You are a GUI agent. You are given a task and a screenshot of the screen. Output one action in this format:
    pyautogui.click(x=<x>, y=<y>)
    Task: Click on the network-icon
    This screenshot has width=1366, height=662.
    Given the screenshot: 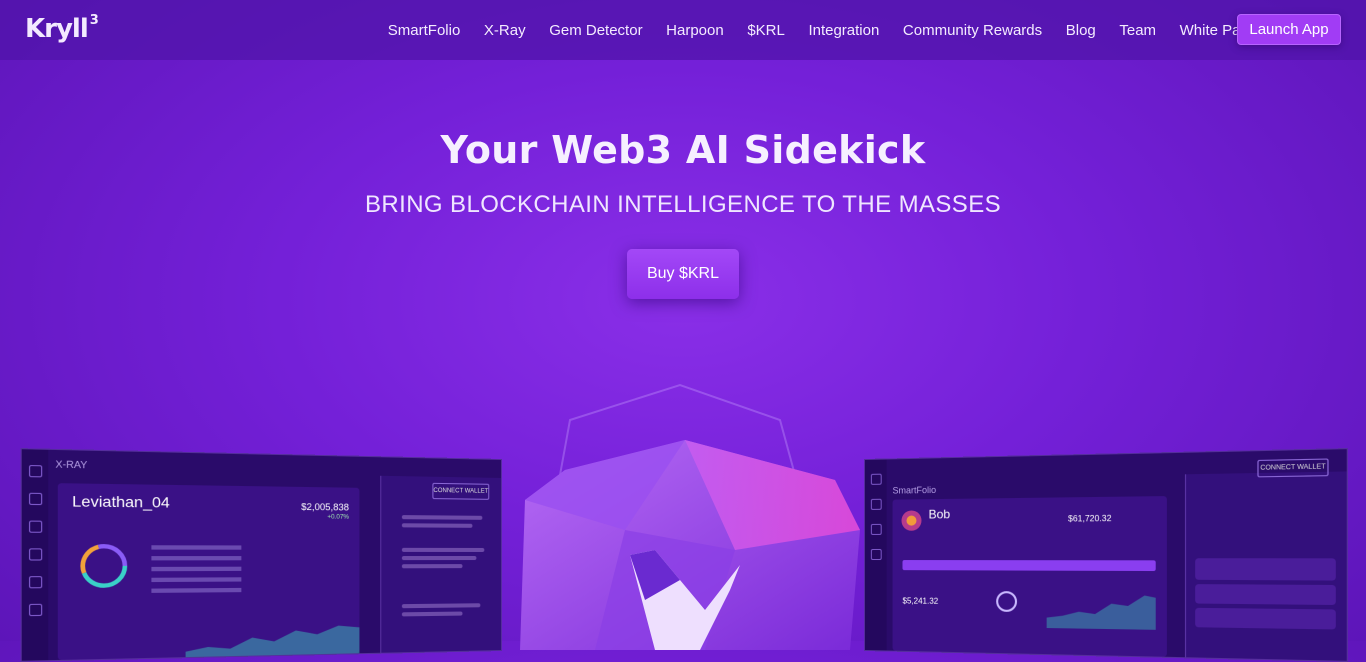 What is the action you would take?
    pyautogui.click(x=35, y=610)
    